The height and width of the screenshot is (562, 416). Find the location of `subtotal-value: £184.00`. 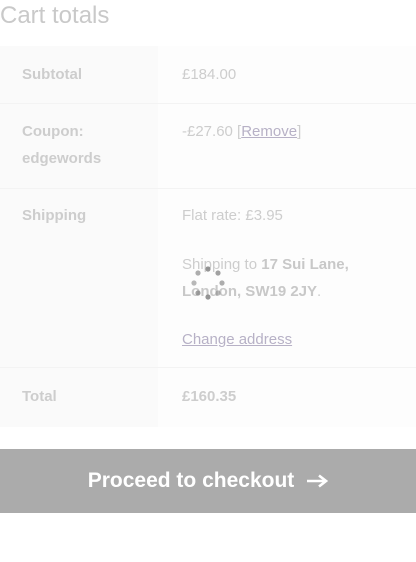

subtotal-value: £184.00 is located at coordinates (209, 74).